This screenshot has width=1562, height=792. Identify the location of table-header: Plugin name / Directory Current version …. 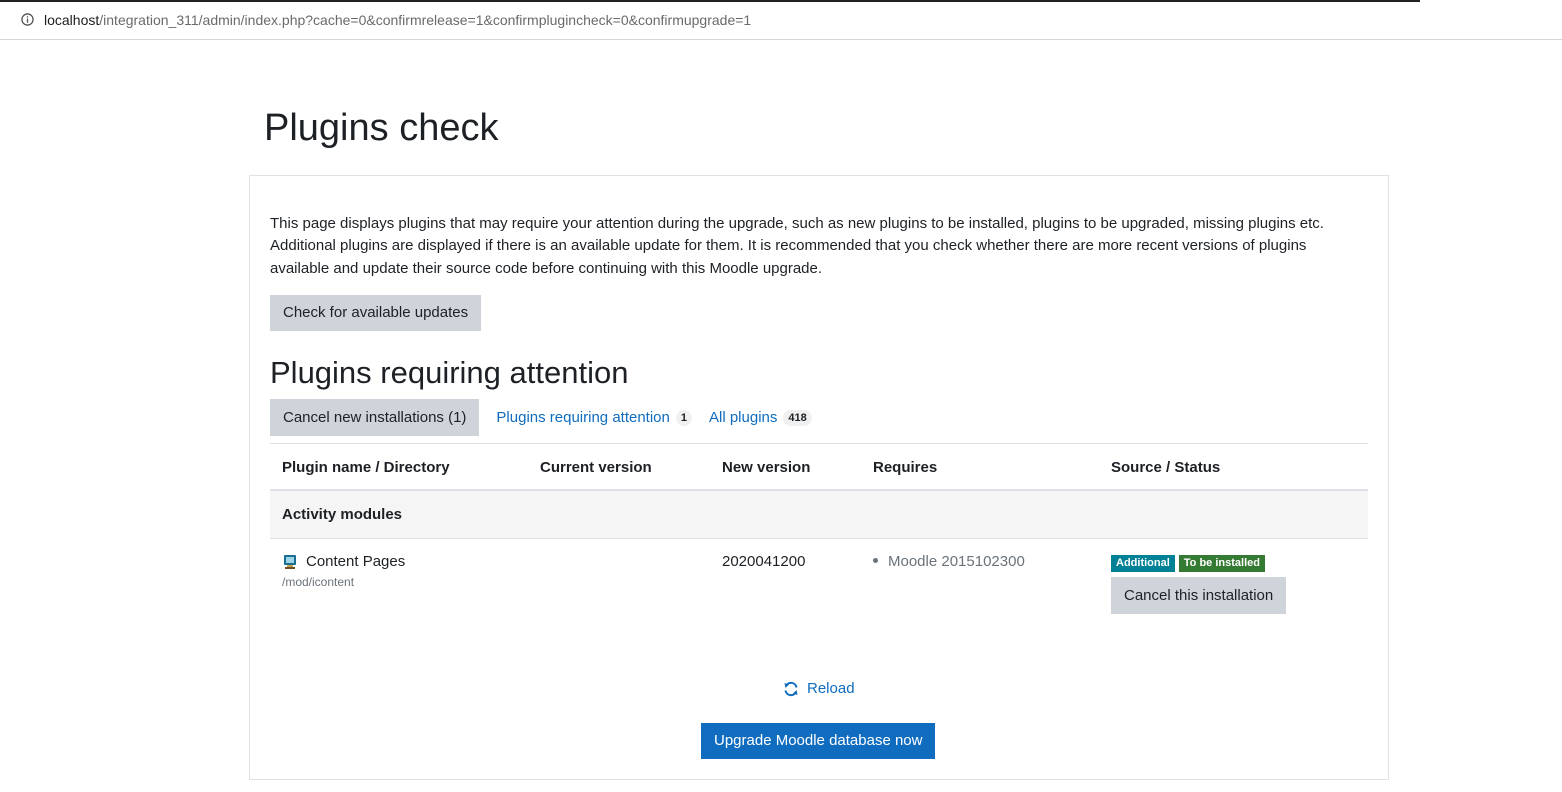
(819, 467).